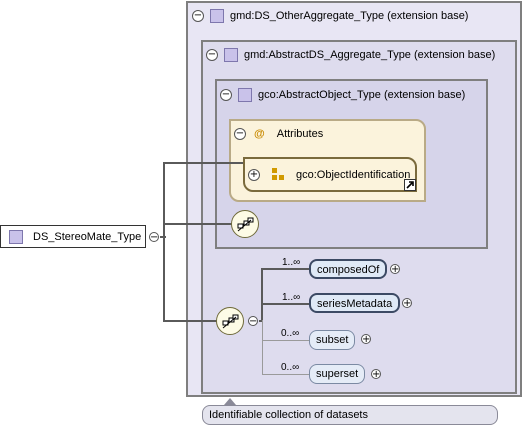  Describe the element at coordinates (353, 175) in the screenshot. I see `object-identification-label: gco:ObjectIdentification` at that location.